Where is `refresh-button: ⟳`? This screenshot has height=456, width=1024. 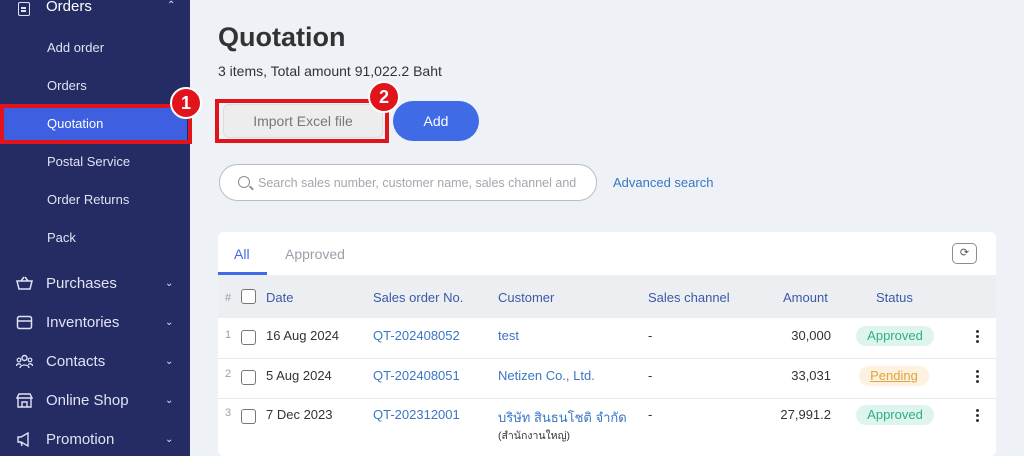
refresh-button: ⟳ is located at coordinates (964, 253).